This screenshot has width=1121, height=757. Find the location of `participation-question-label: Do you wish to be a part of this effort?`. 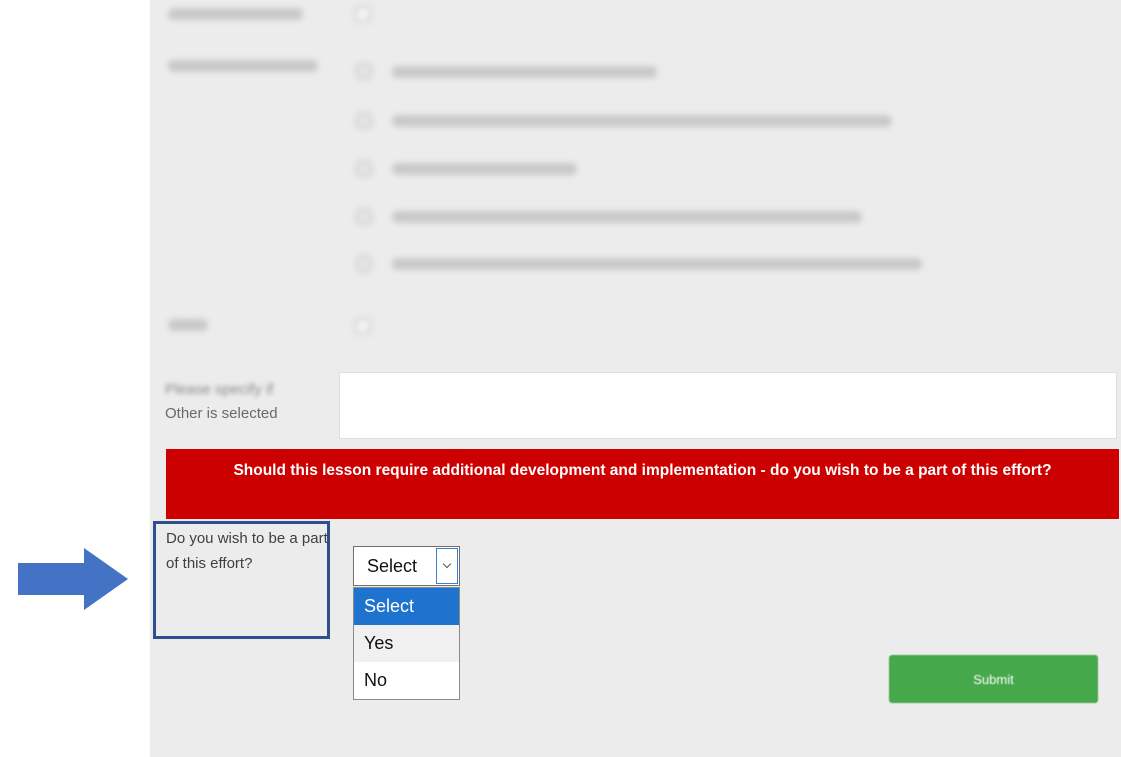

participation-question-label: Do you wish to be a part of this effort? is located at coordinates (247, 551).